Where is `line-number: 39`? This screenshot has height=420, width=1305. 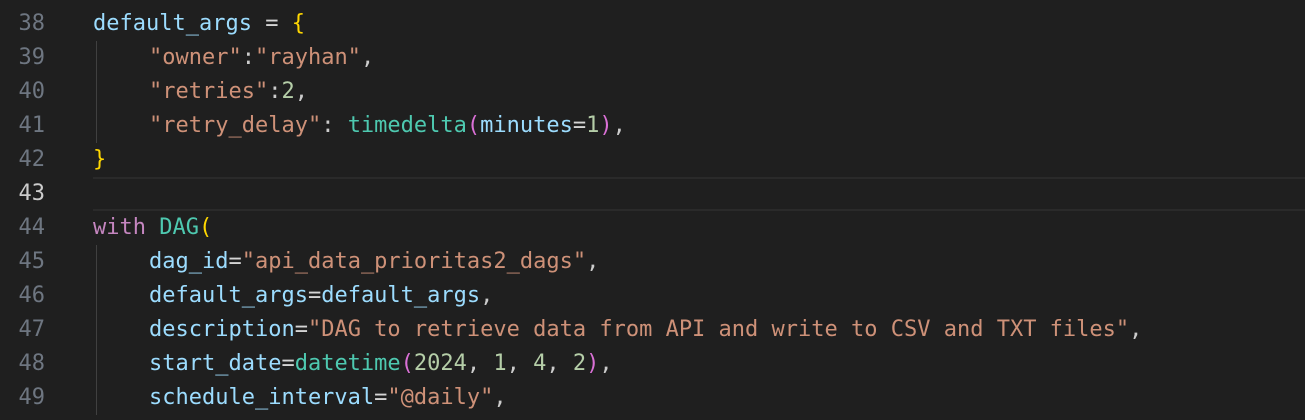 line-number: 39 is located at coordinates (32, 57).